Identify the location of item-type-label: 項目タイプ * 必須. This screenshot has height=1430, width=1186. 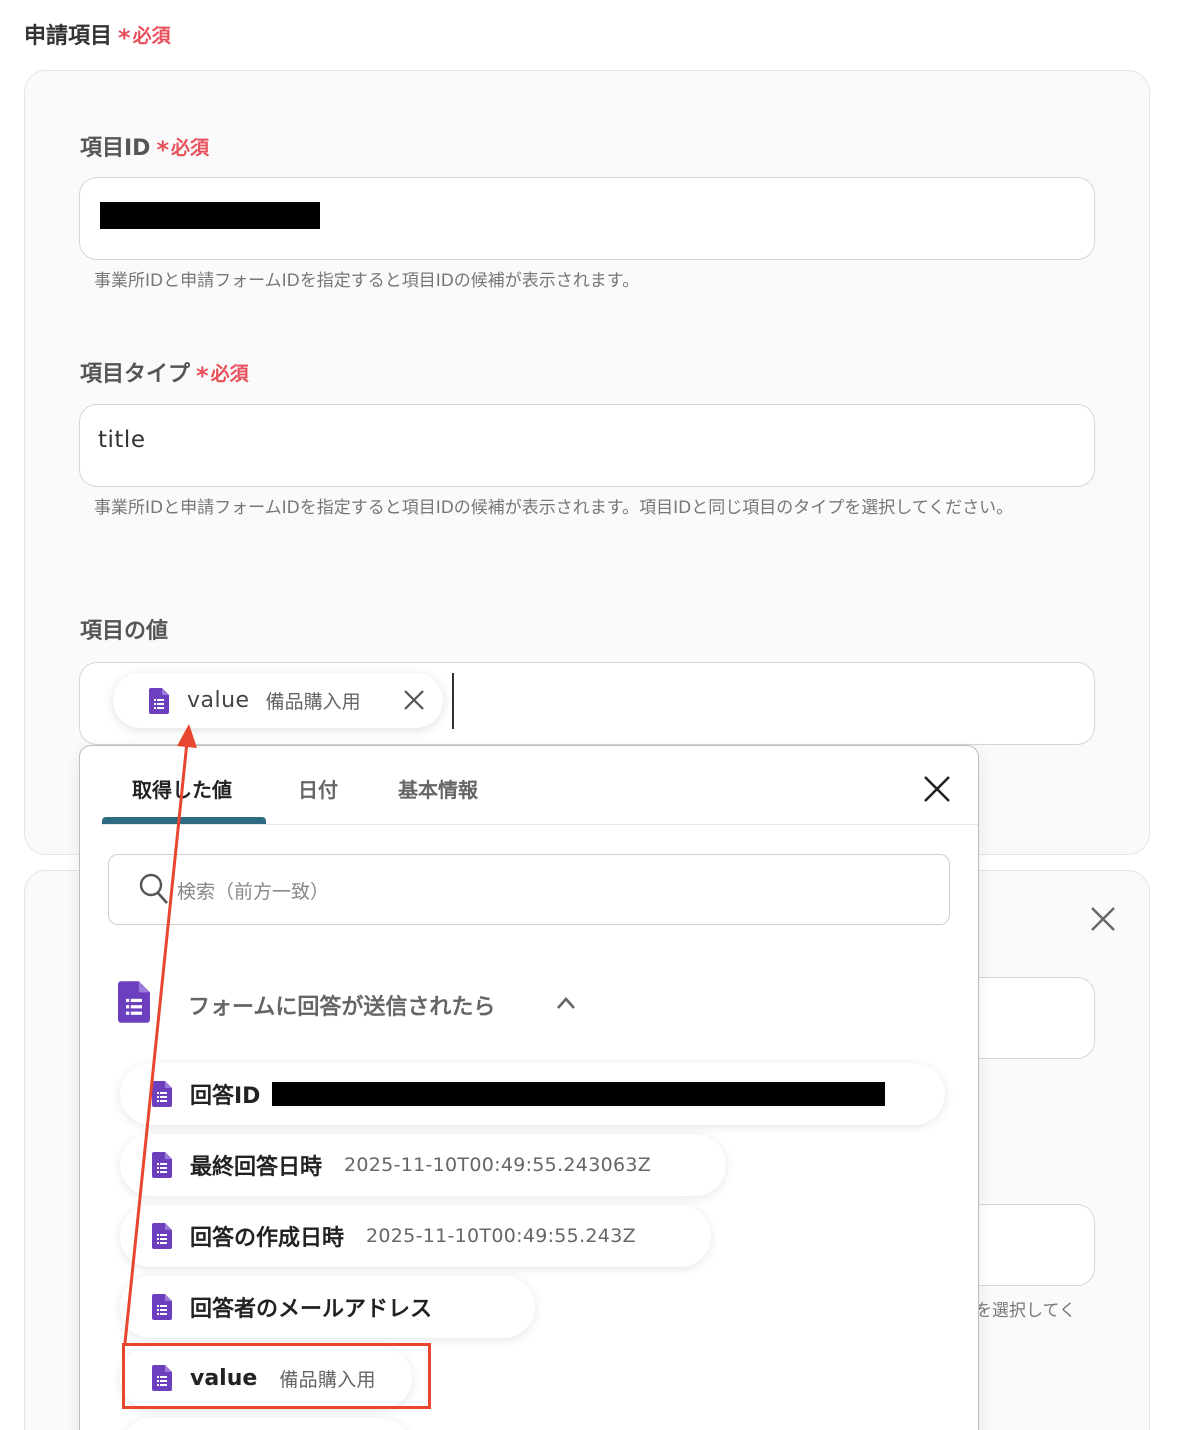
(164, 372).